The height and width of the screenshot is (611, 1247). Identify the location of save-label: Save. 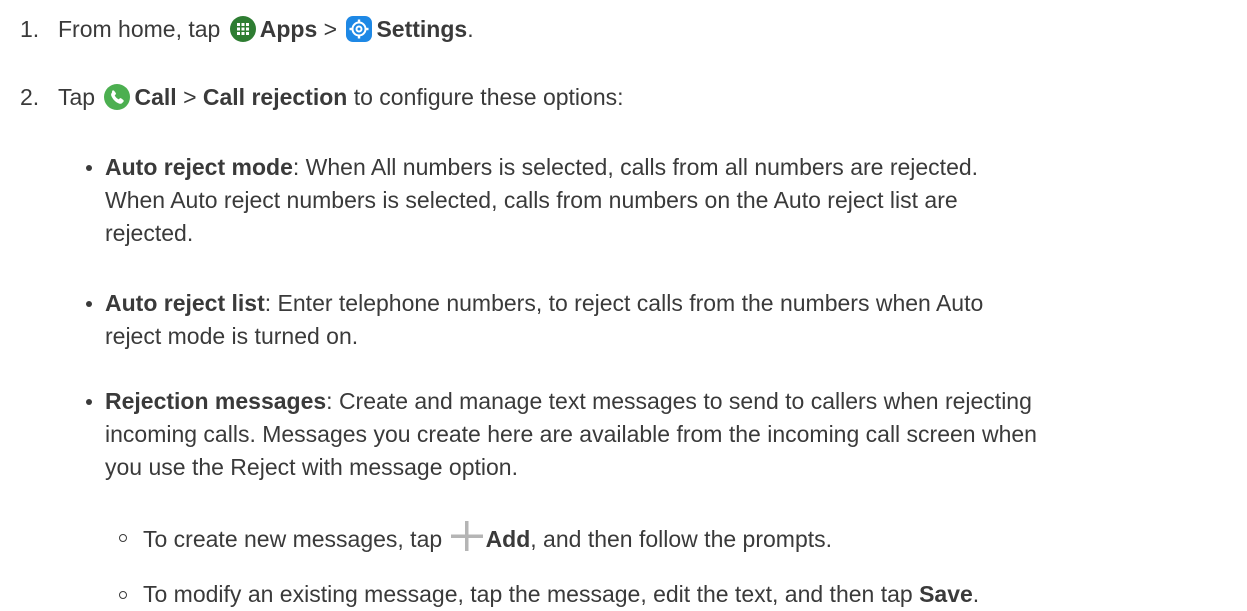
(946, 594).